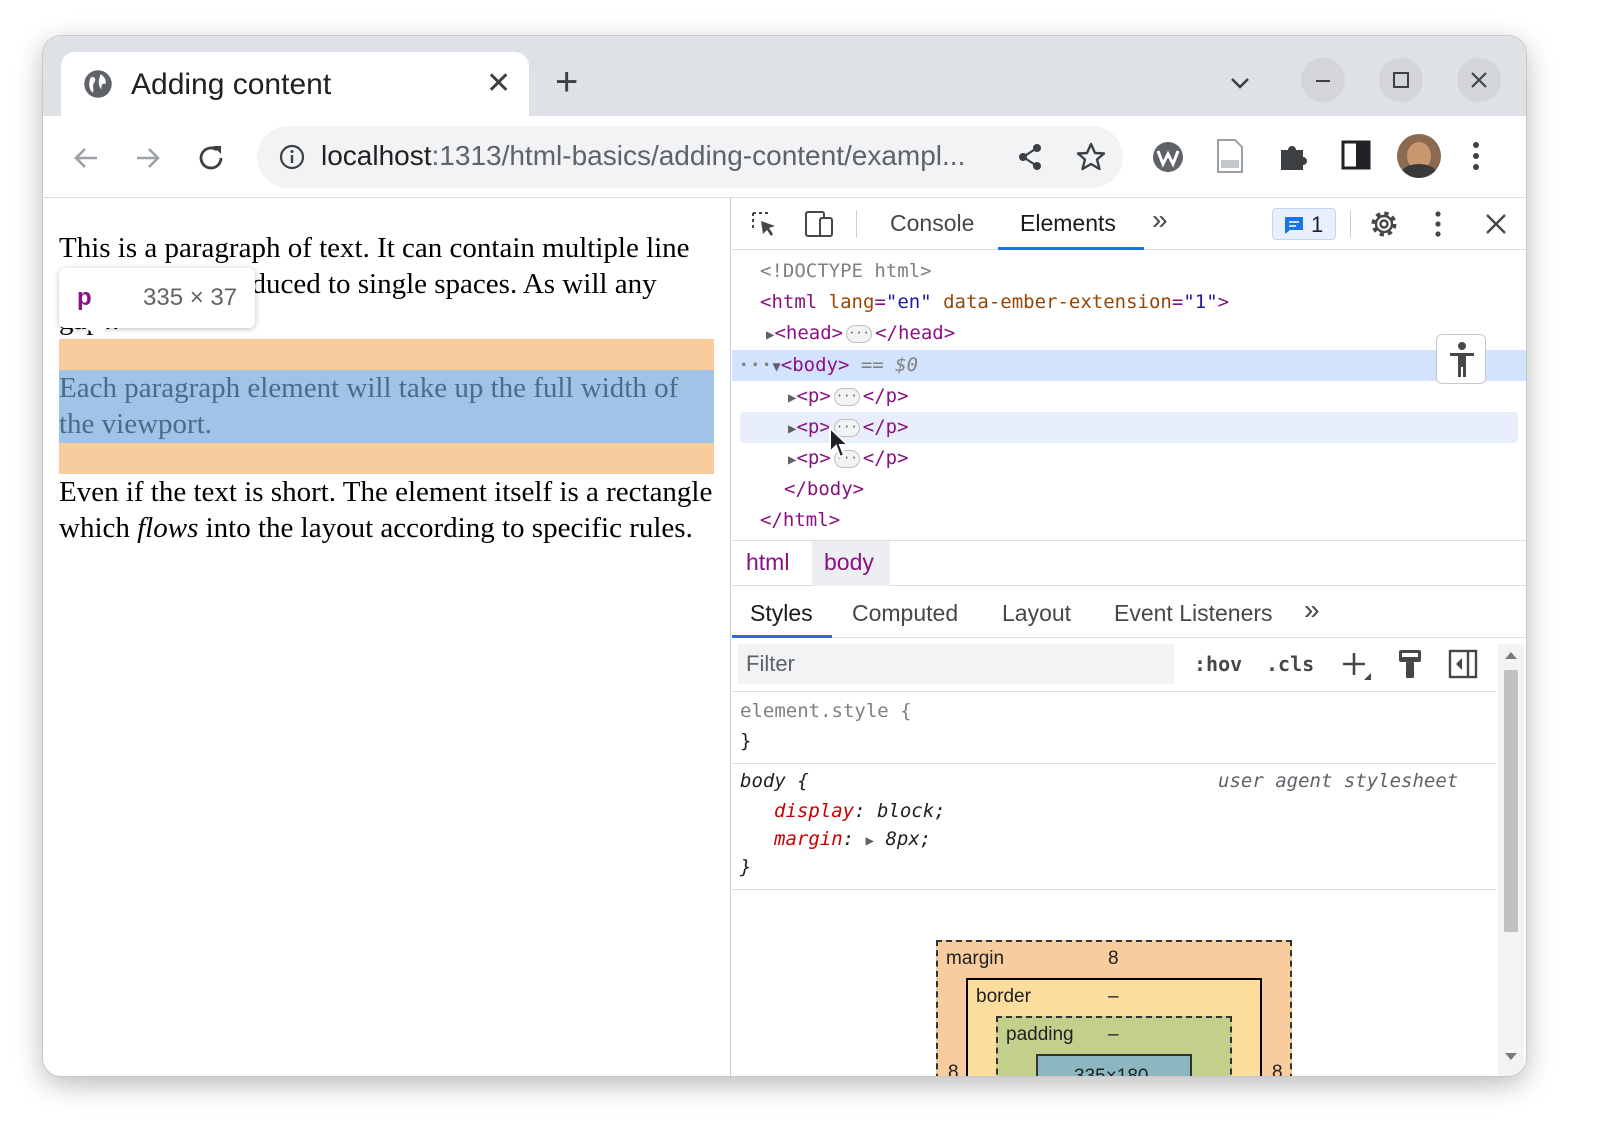  I want to click on avatar, so click(1419, 156).